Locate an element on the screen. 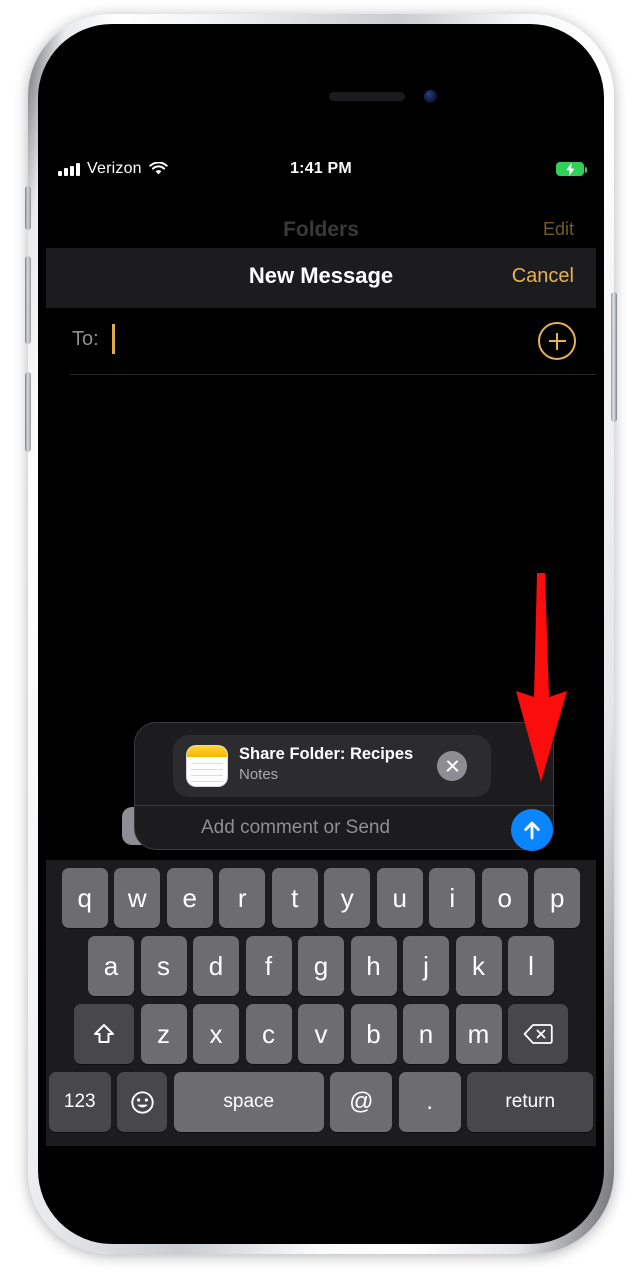 Image resolution: width=642 pixels, height=1274 pixels. front-camera-icon is located at coordinates (430, 96).